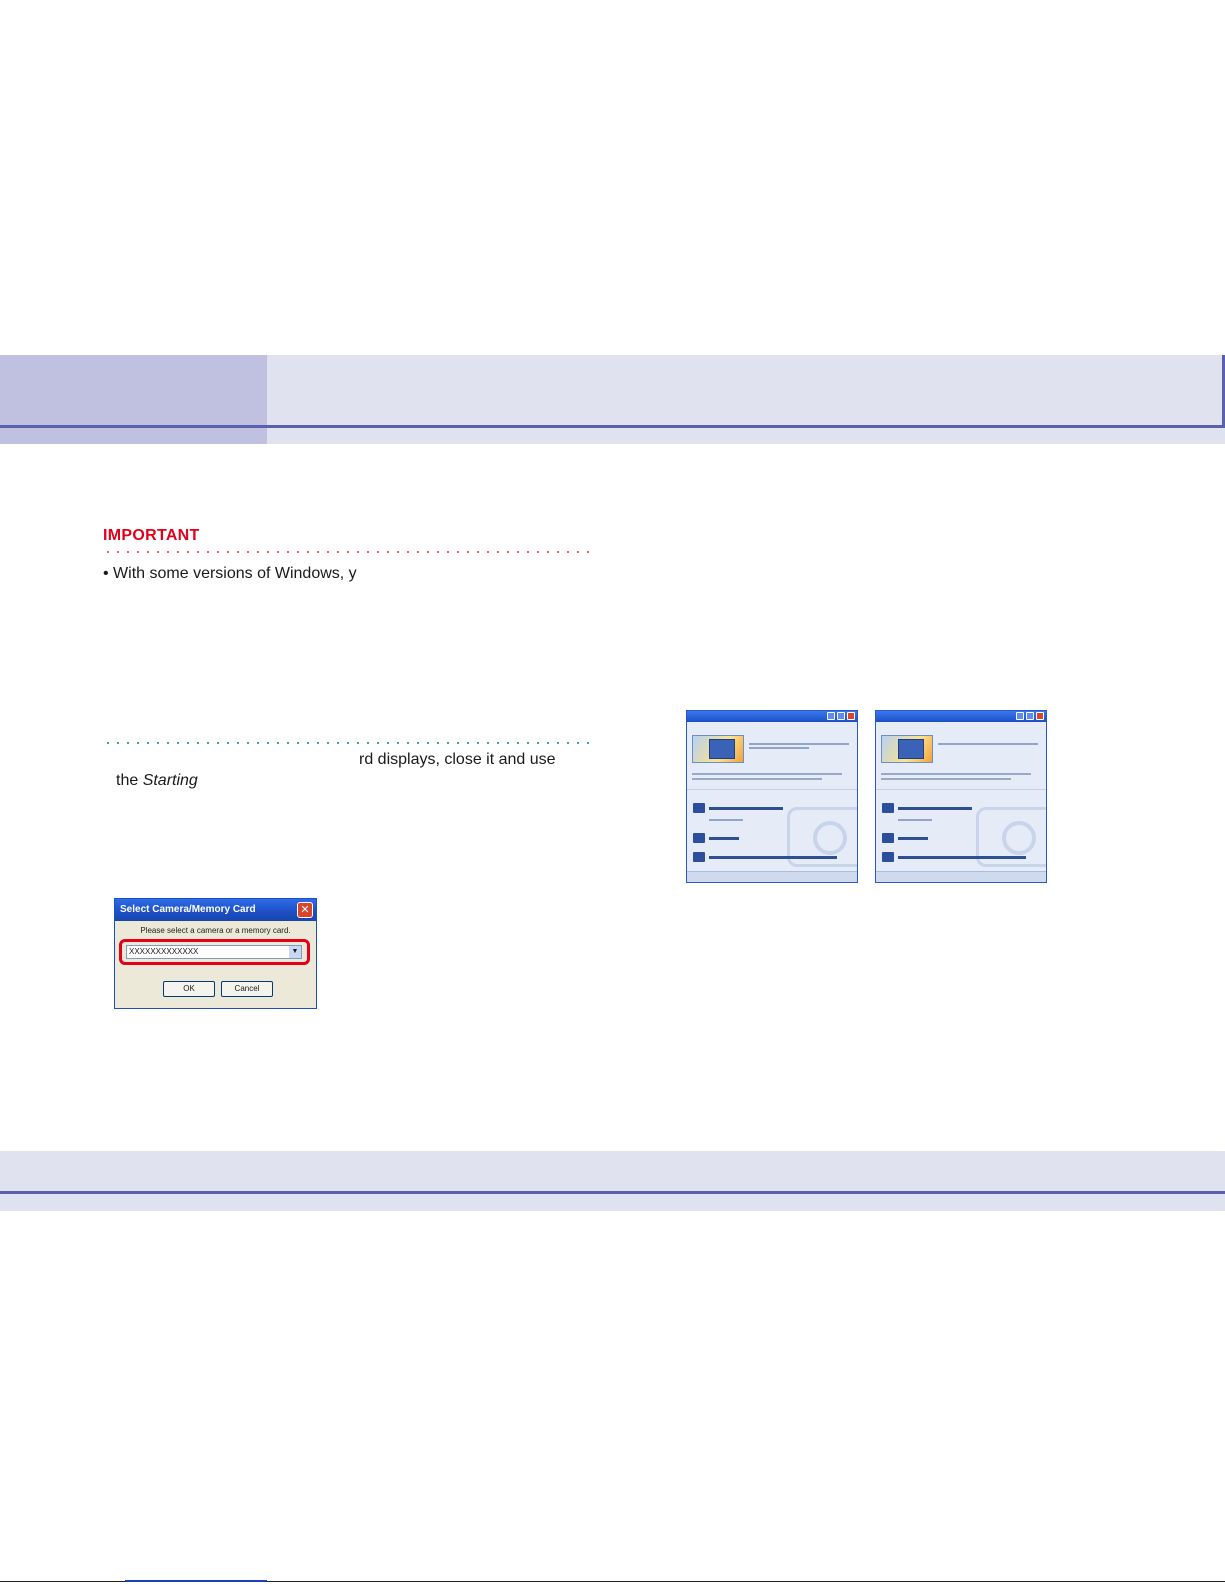  What do you see at coordinates (457, 759) in the screenshot?
I see `important-text-line-2: rd displays, close it and use` at bounding box center [457, 759].